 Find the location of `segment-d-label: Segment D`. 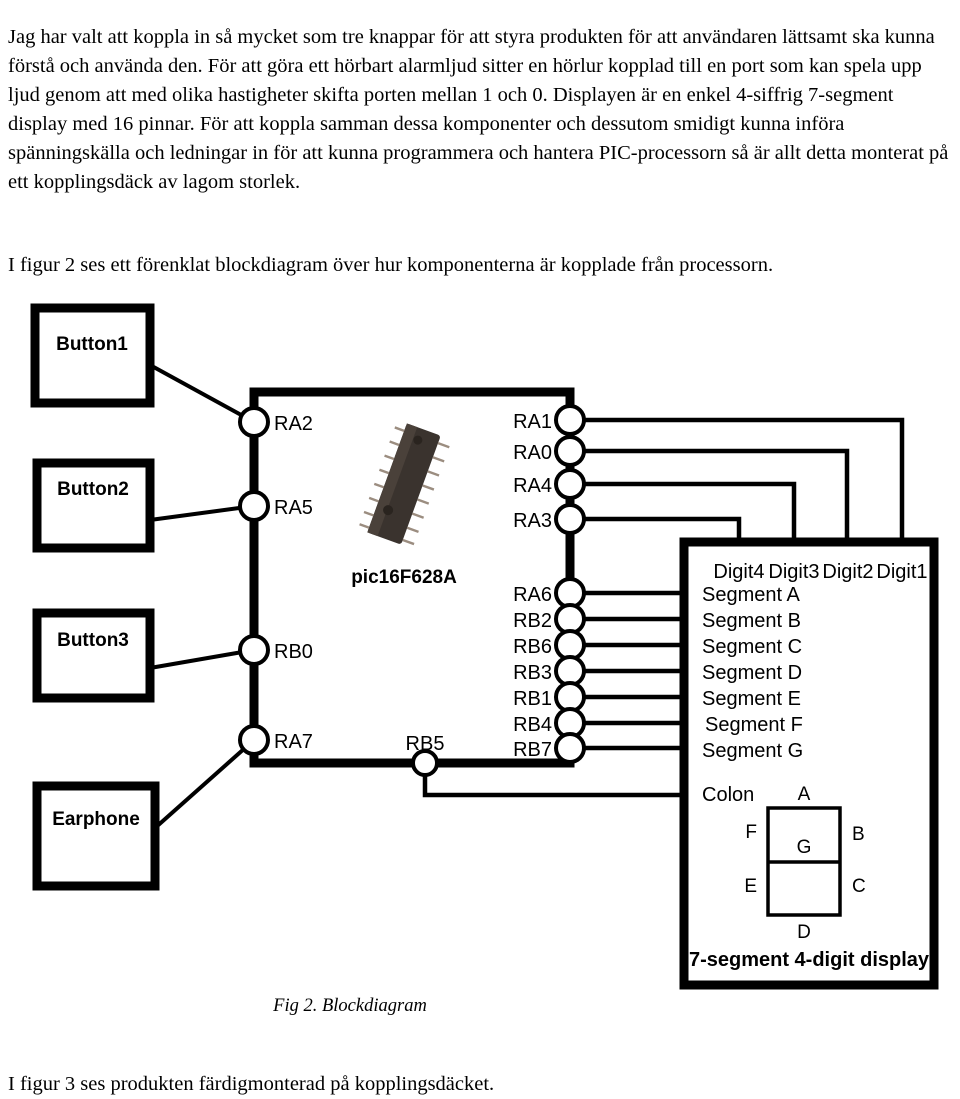

segment-d-label: Segment D is located at coordinates (752, 673).